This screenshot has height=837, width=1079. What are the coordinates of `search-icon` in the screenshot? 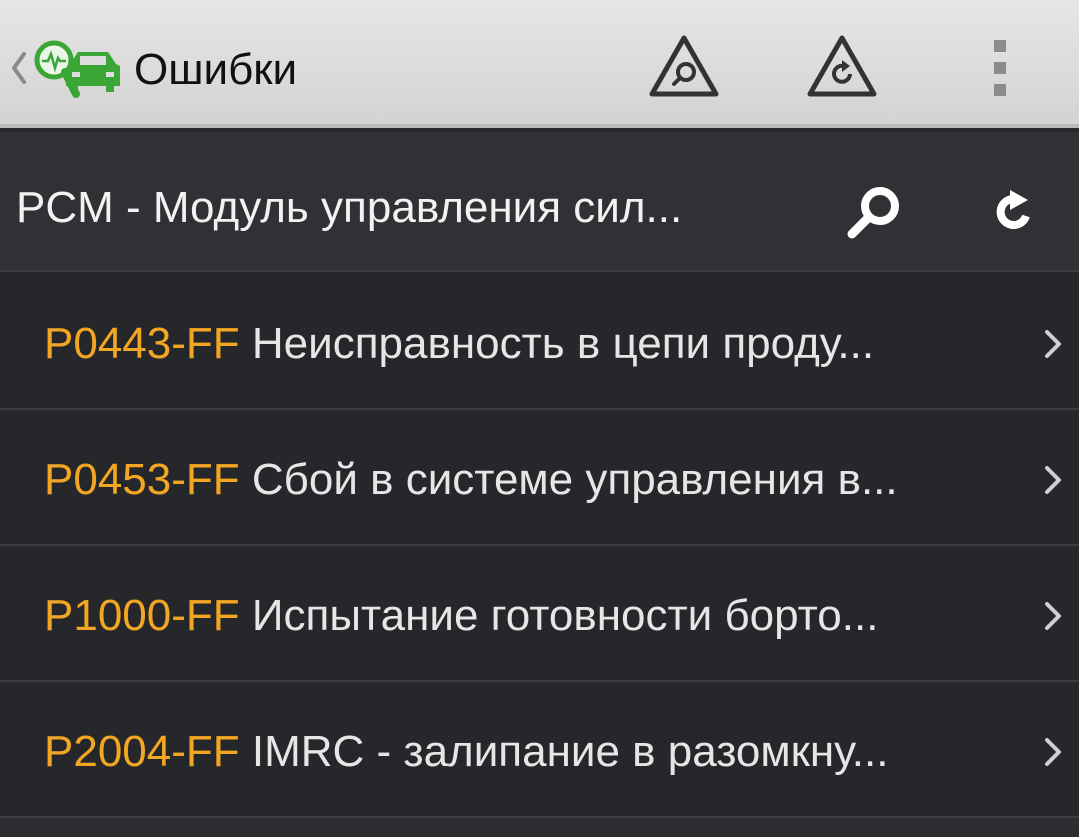 It's located at (874, 212).